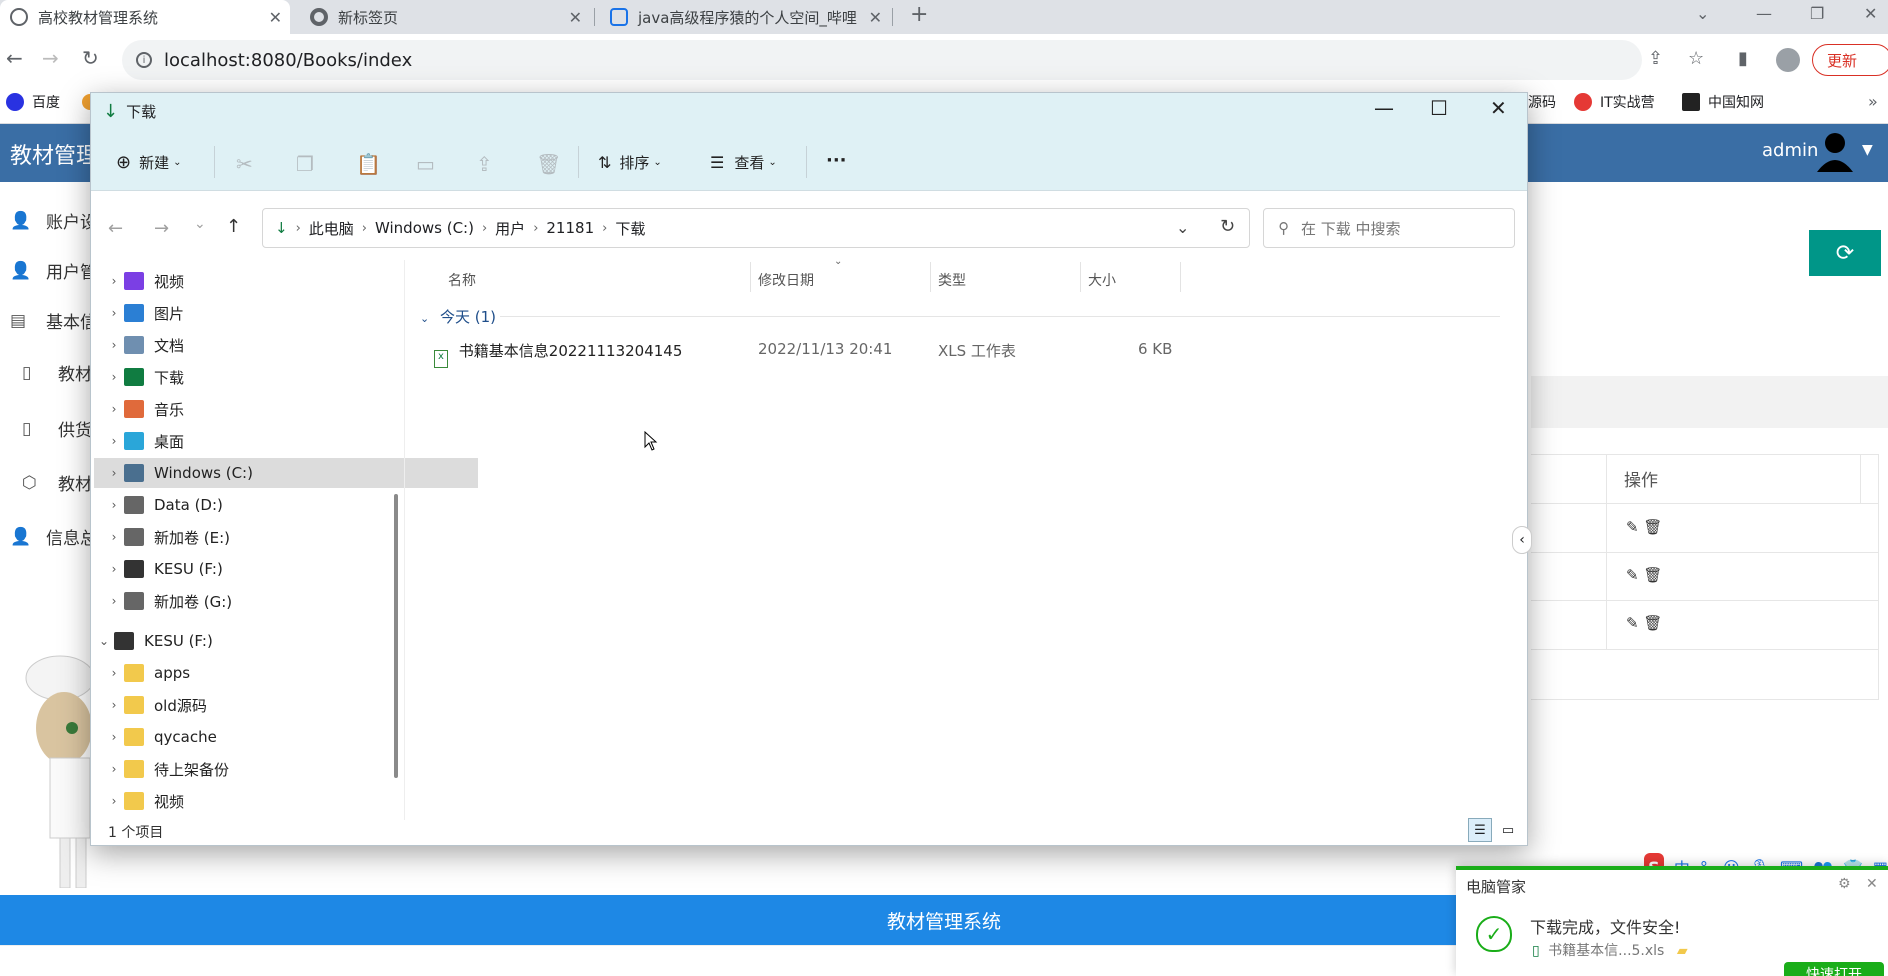  What do you see at coordinates (244, 164) in the screenshot?
I see `cut-icon: ✂` at bounding box center [244, 164].